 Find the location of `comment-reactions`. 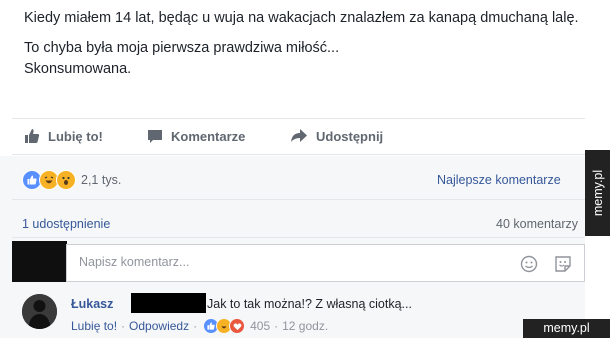

comment-reactions is located at coordinates (224, 326).